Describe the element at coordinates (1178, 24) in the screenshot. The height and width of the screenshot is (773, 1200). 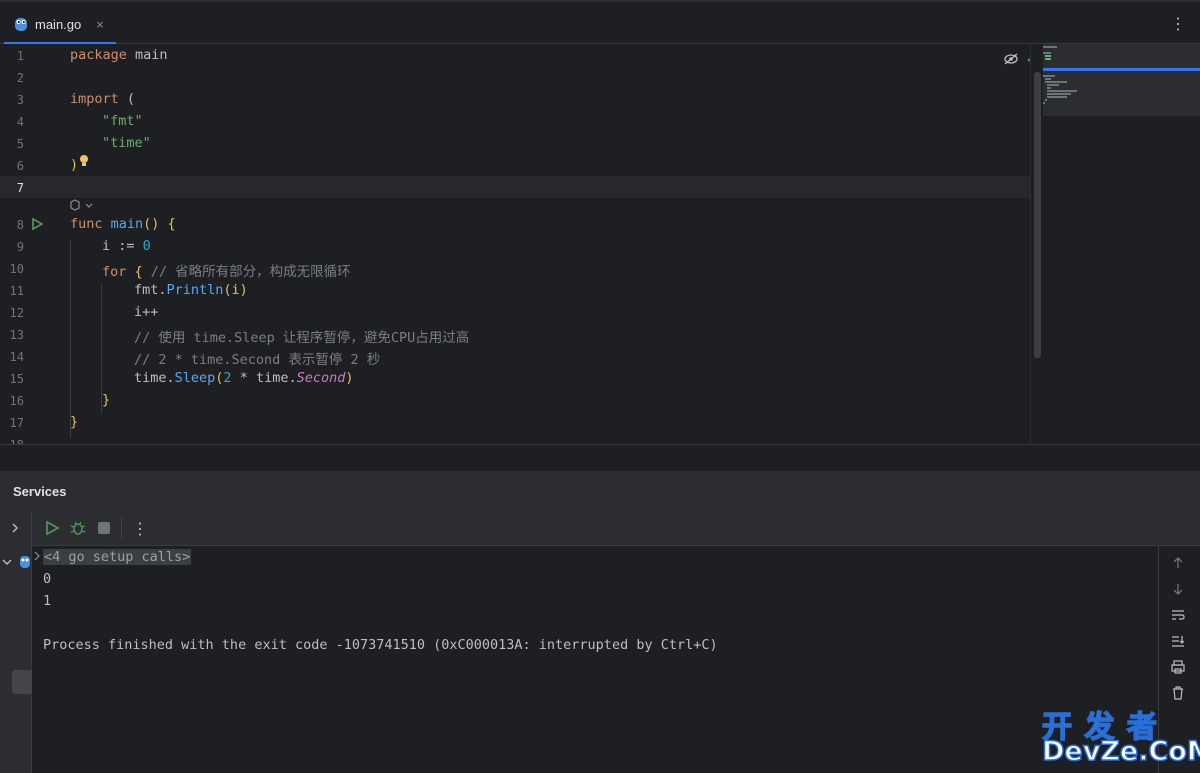
I see `tab-options-icon: ⋮` at that location.